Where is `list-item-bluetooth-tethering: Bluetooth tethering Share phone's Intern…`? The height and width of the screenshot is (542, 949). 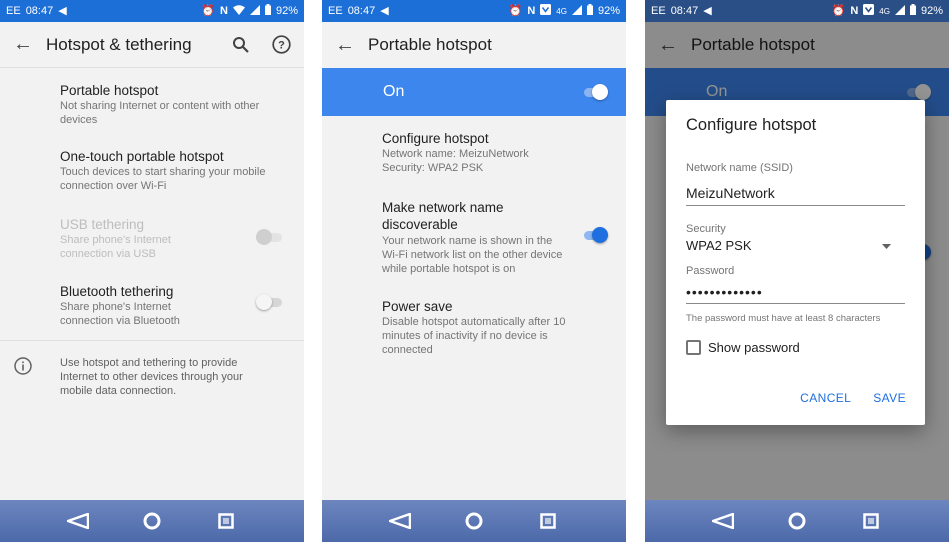 list-item-bluetooth-tethering: Bluetooth tethering Share phone's Intern… is located at coordinates (152, 311).